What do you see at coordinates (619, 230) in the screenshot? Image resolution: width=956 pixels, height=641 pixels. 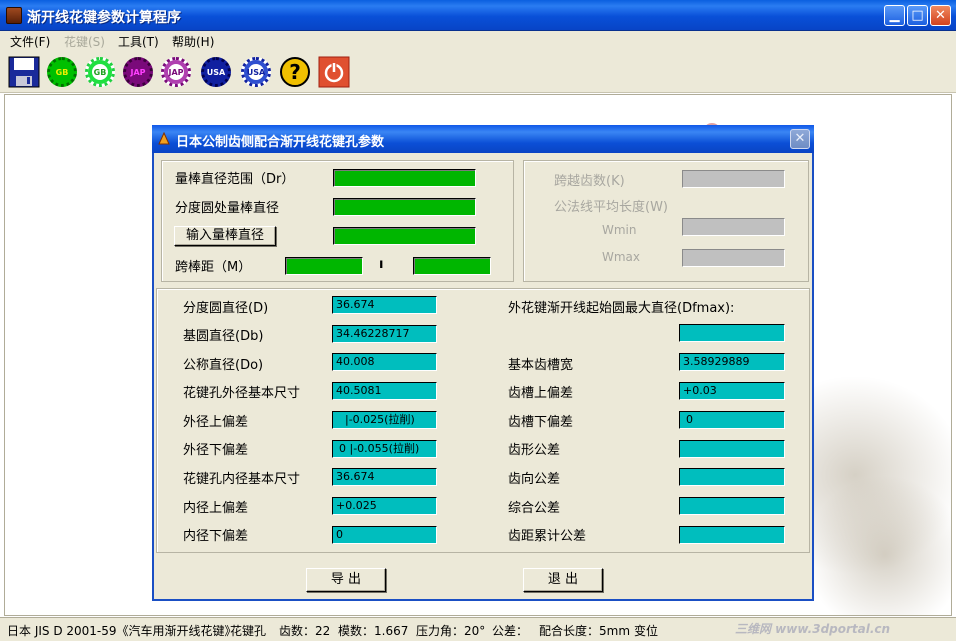 I see `wmin-label: Wmin` at bounding box center [619, 230].